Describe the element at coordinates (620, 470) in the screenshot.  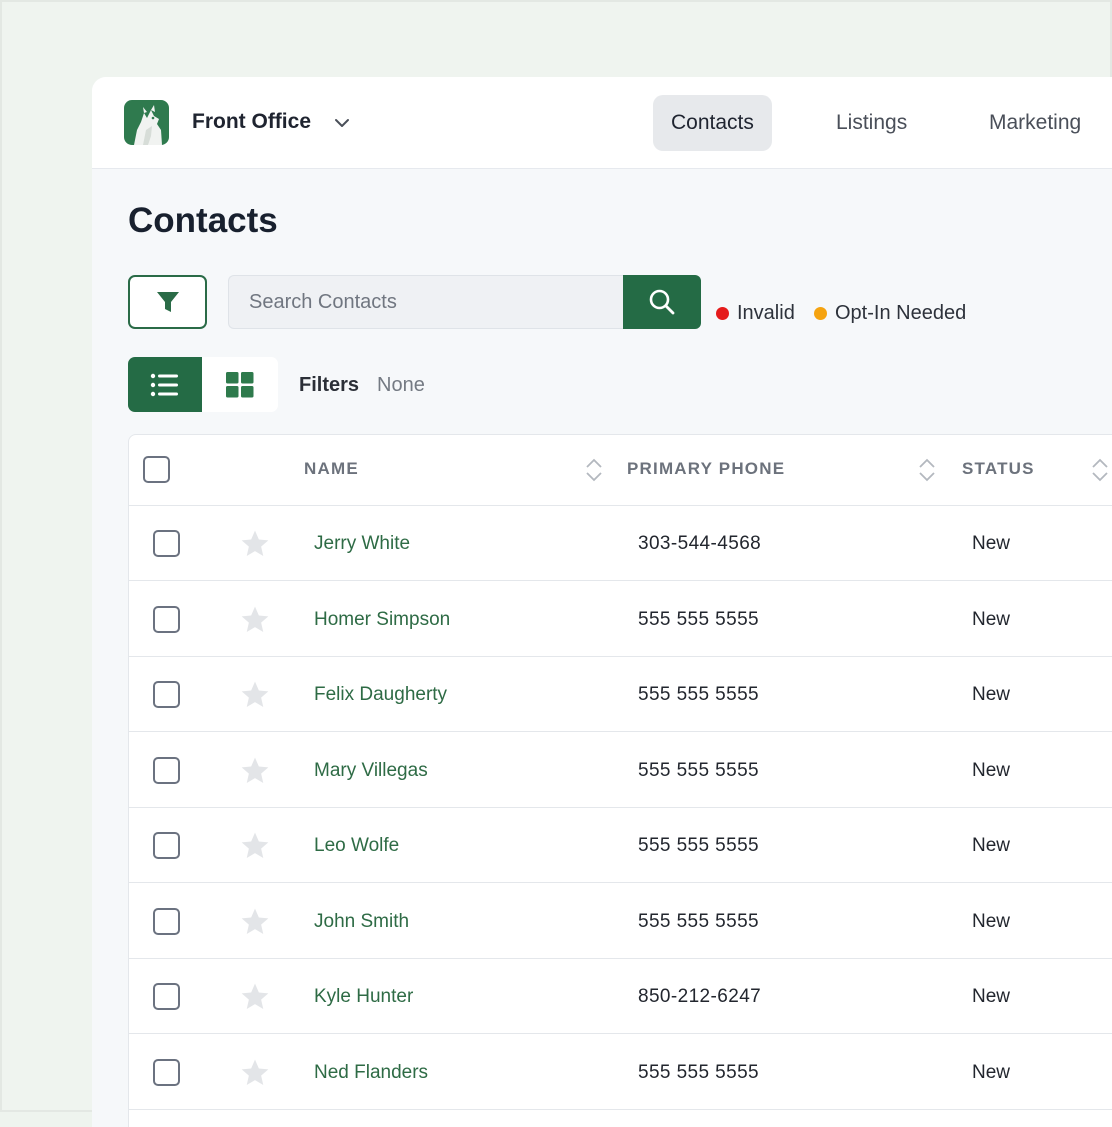
I see `table-header: NAME PRIMARY PHONE STATUS` at that location.